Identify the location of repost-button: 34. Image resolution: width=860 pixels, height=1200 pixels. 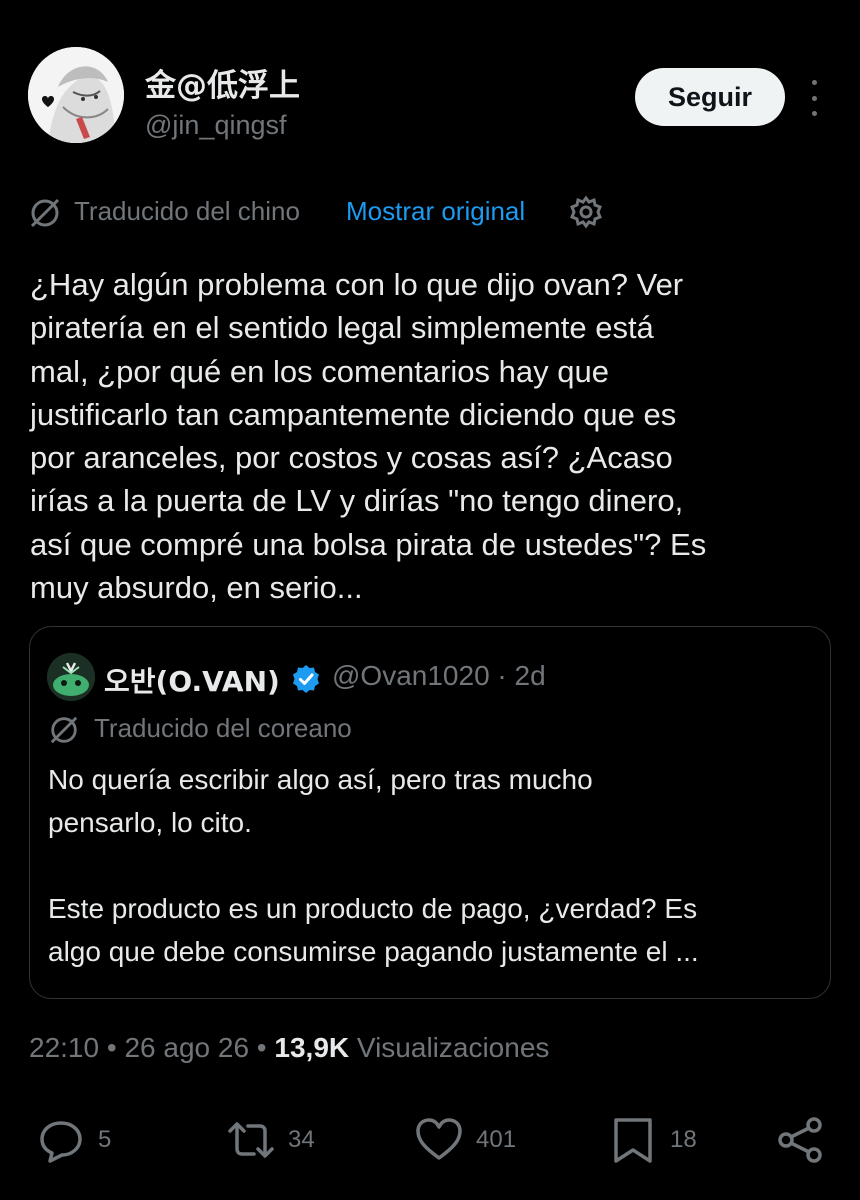
(270, 1140).